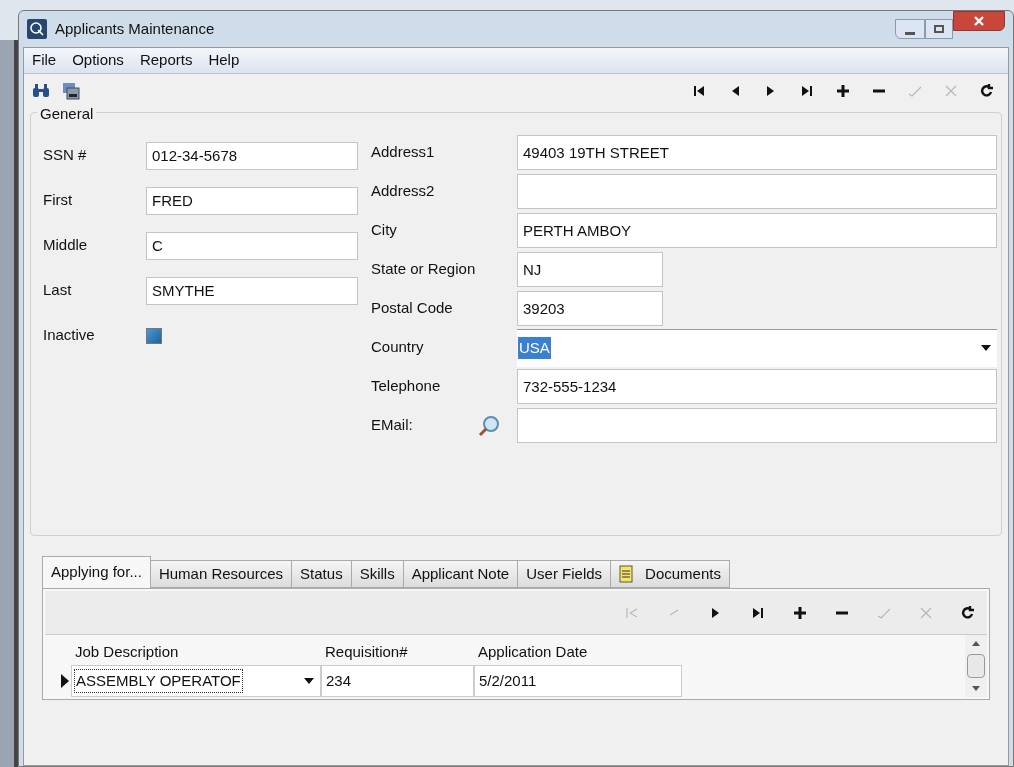 Image resolution: width=1014 pixels, height=767 pixels. What do you see at coordinates (533, 651) in the screenshot?
I see `column-header: Application Date` at bounding box center [533, 651].